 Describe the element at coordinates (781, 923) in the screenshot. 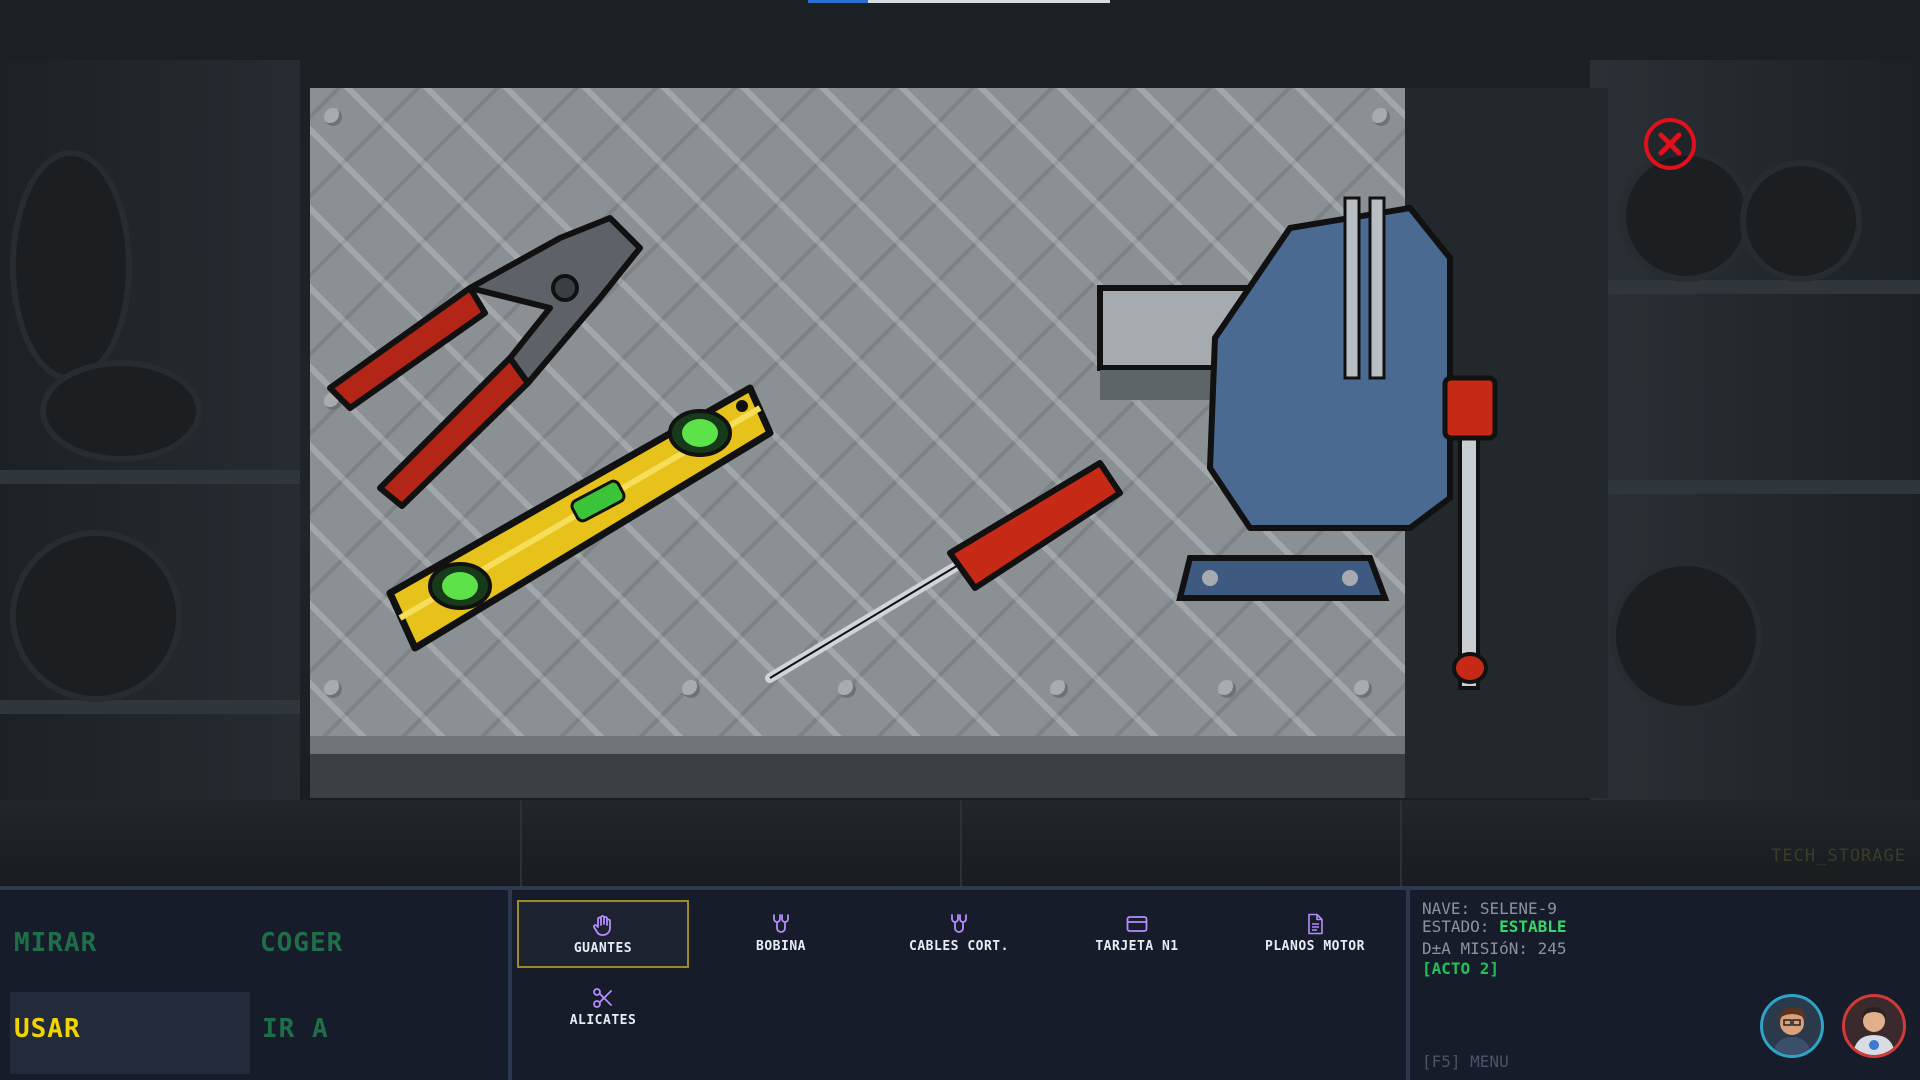

I see `cable-icon` at that location.